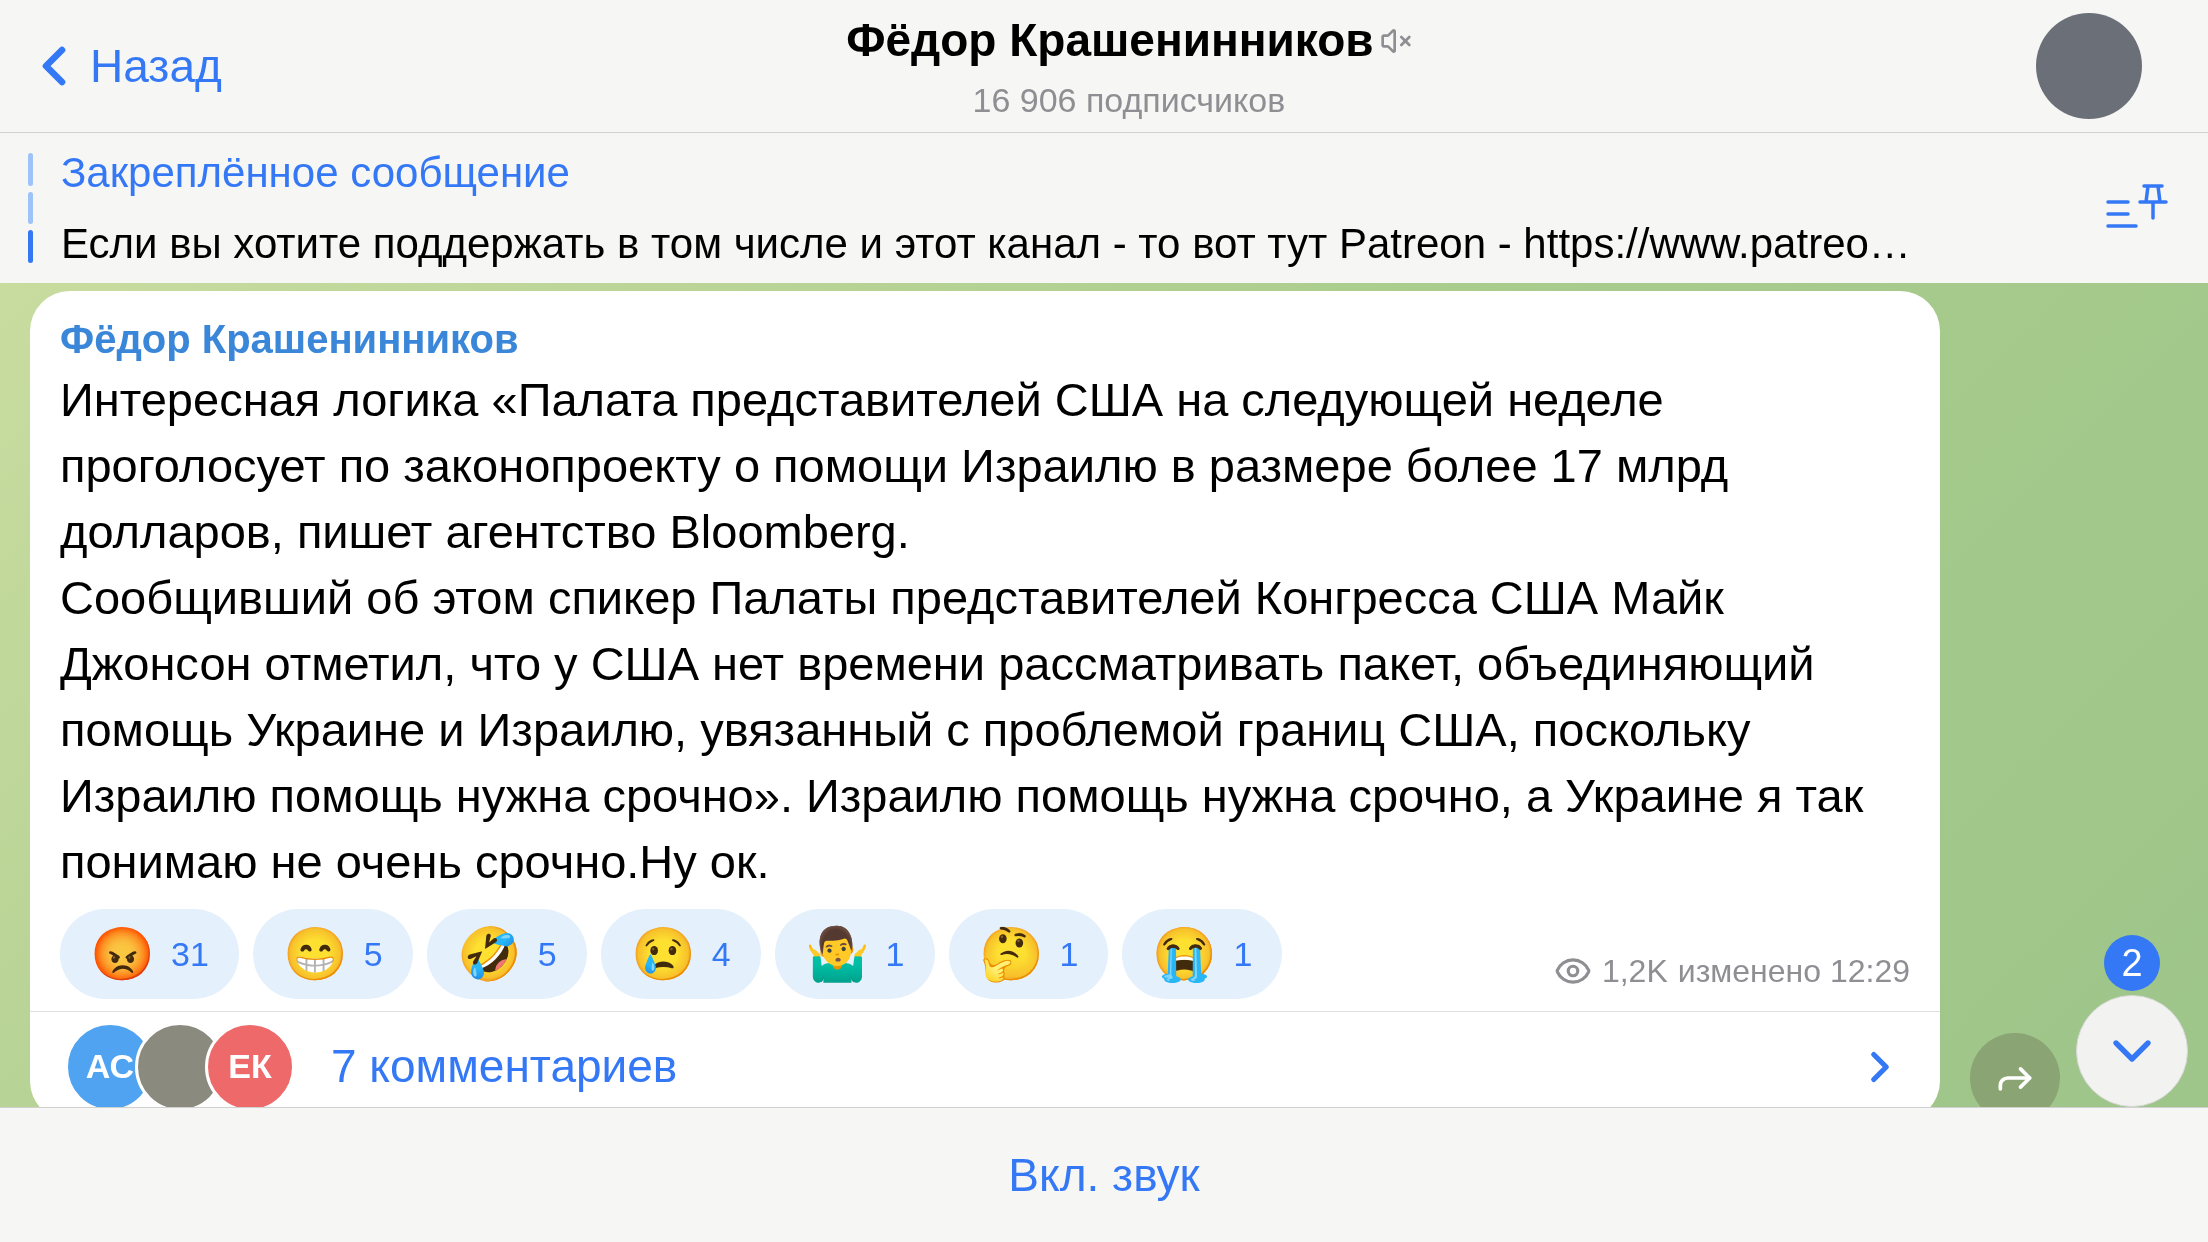  What do you see at coordinates (854, 954) in the screenshot?
I see `reaction-chip: 🤷‍♂ 1` at bounding box center [854, 954].